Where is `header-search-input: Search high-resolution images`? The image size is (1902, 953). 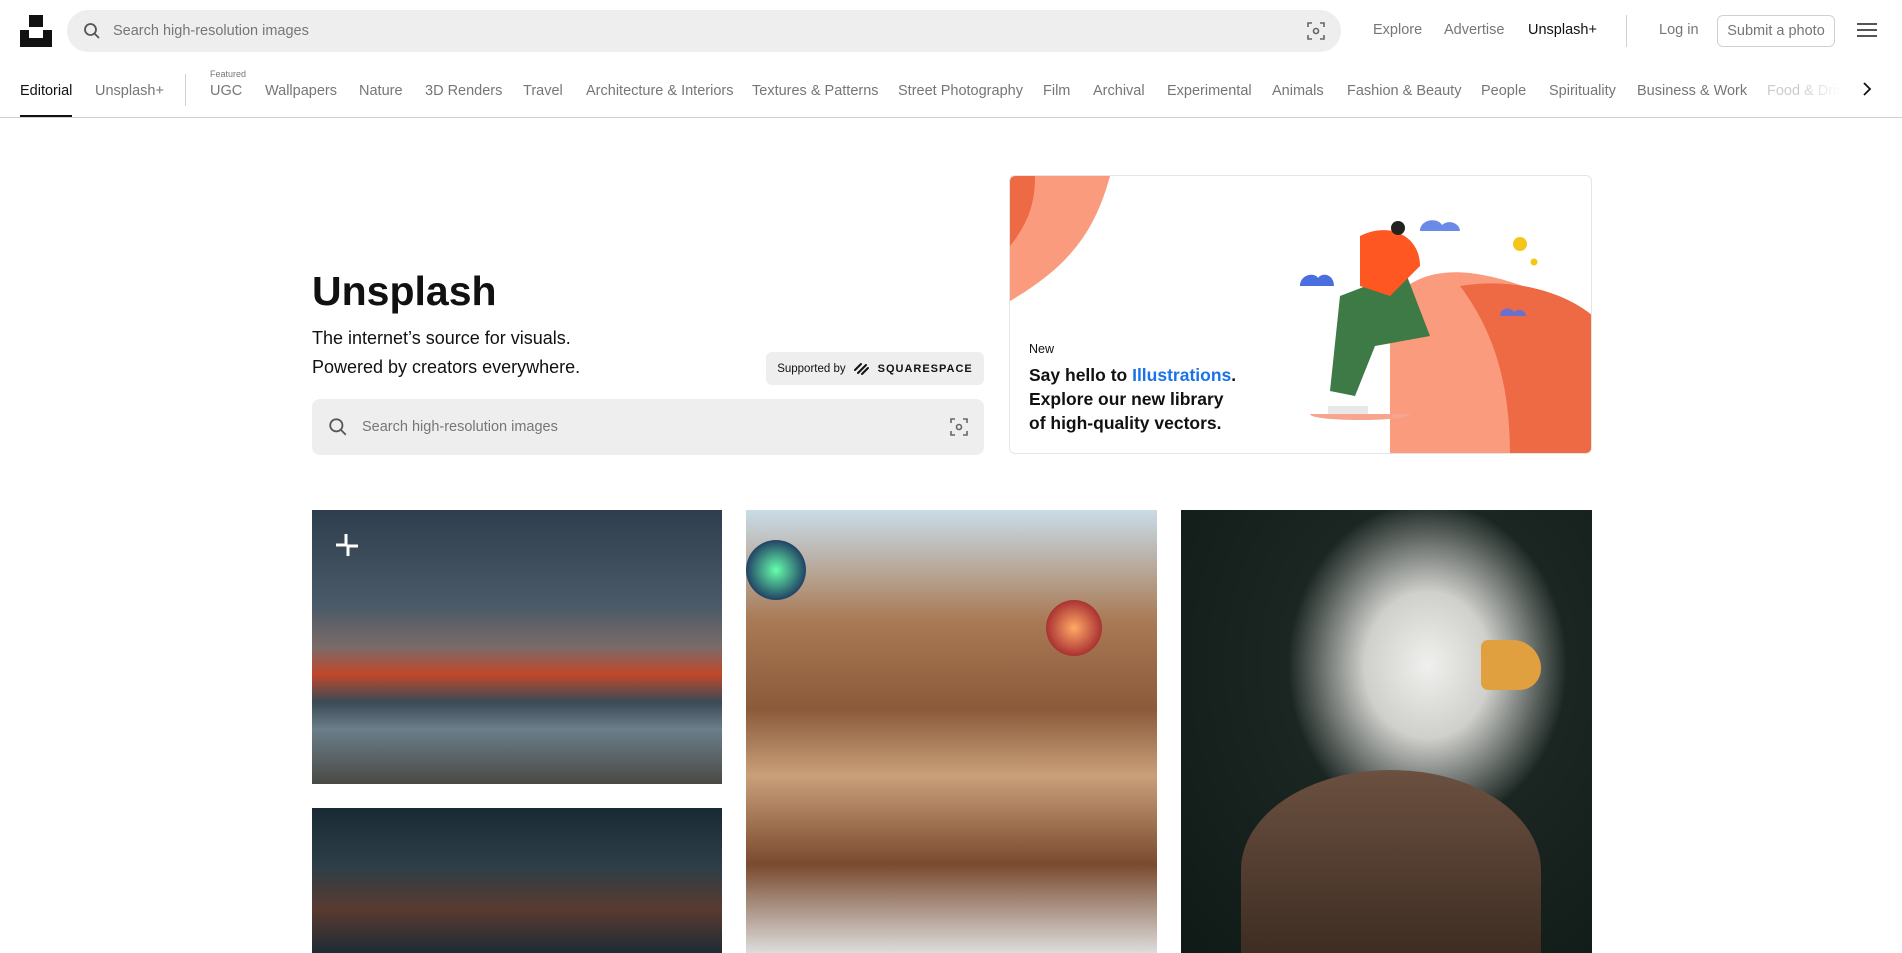 header-search-input: Search high-resolution images is located at coordinates (211, 31).